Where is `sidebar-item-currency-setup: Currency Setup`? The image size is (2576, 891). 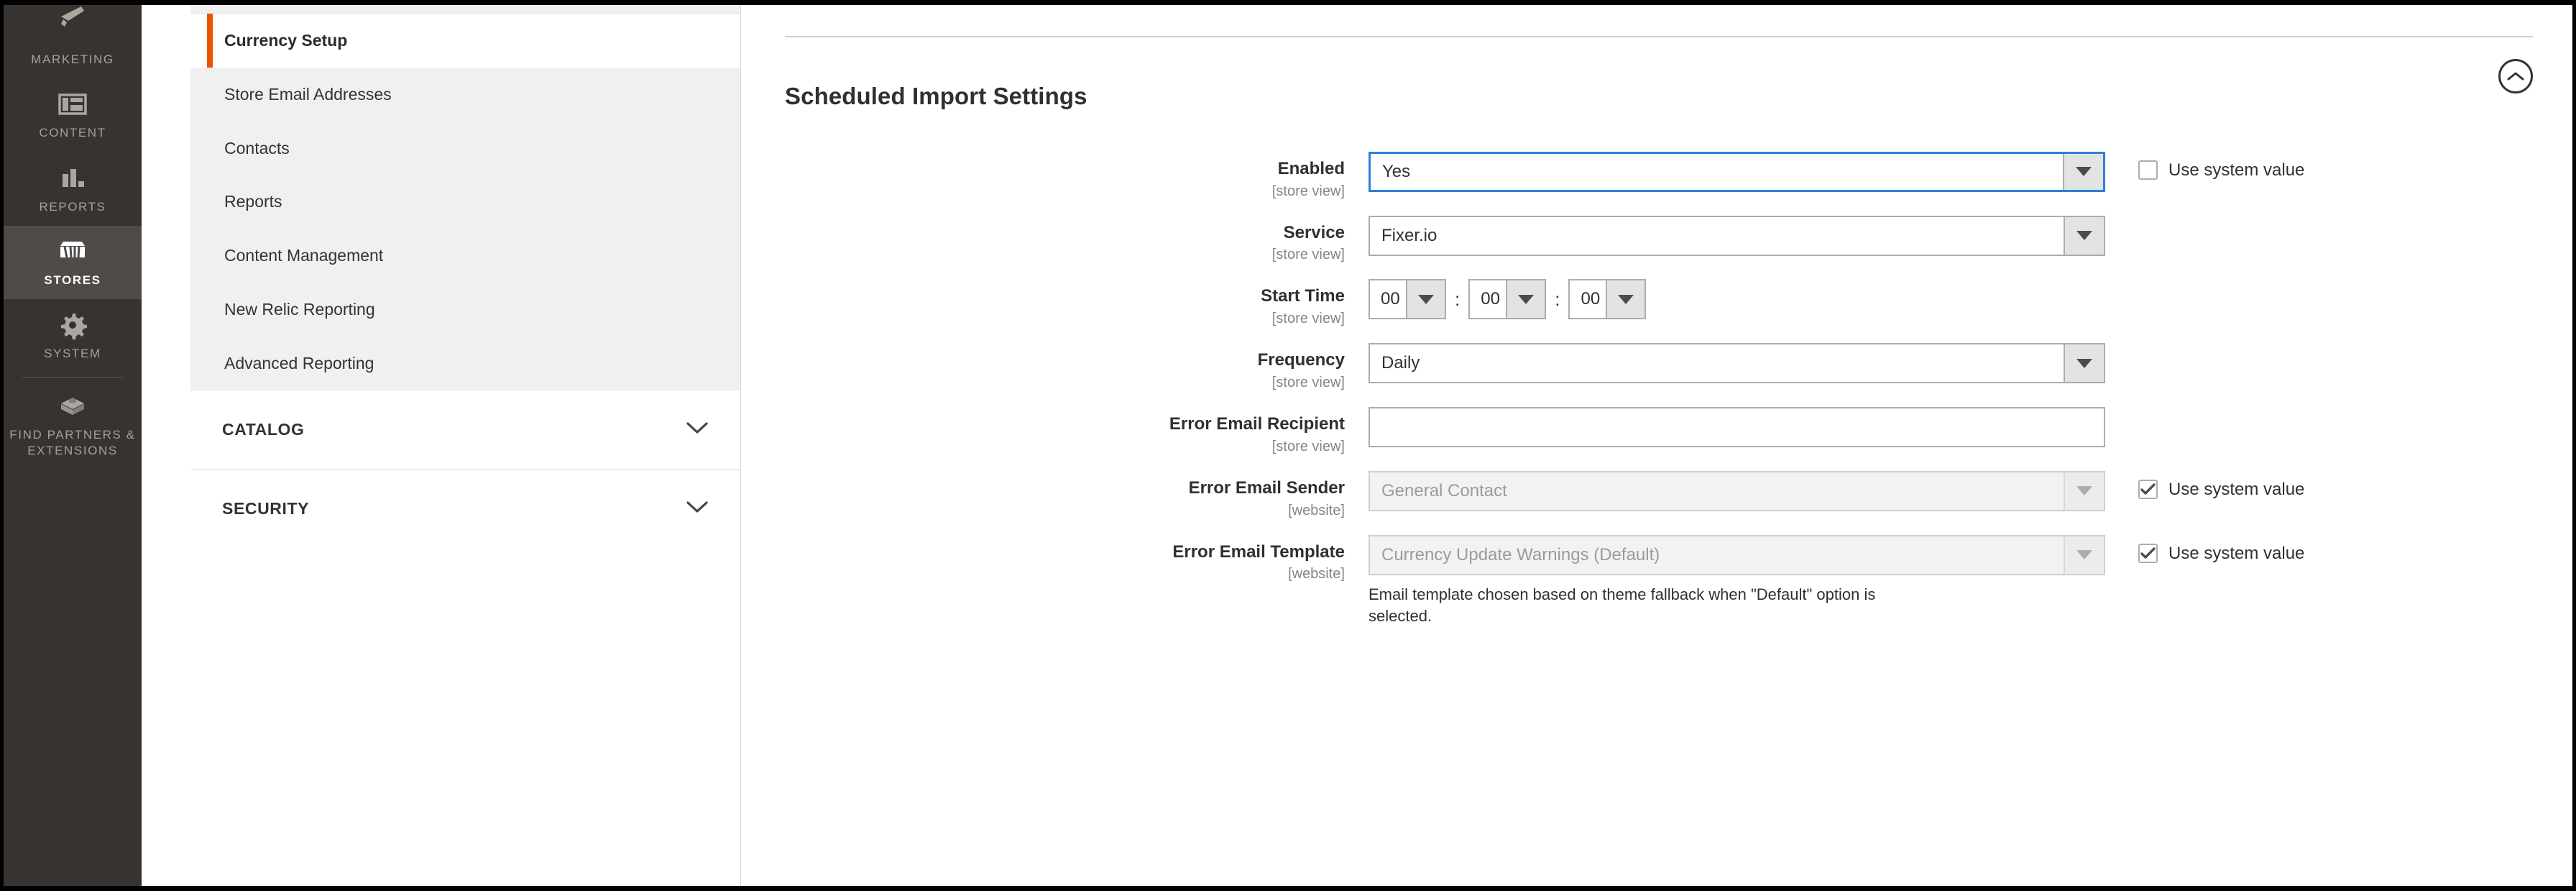 sidebar-item-currency-setup: Currency Setup is located at coordinates (465, 41).